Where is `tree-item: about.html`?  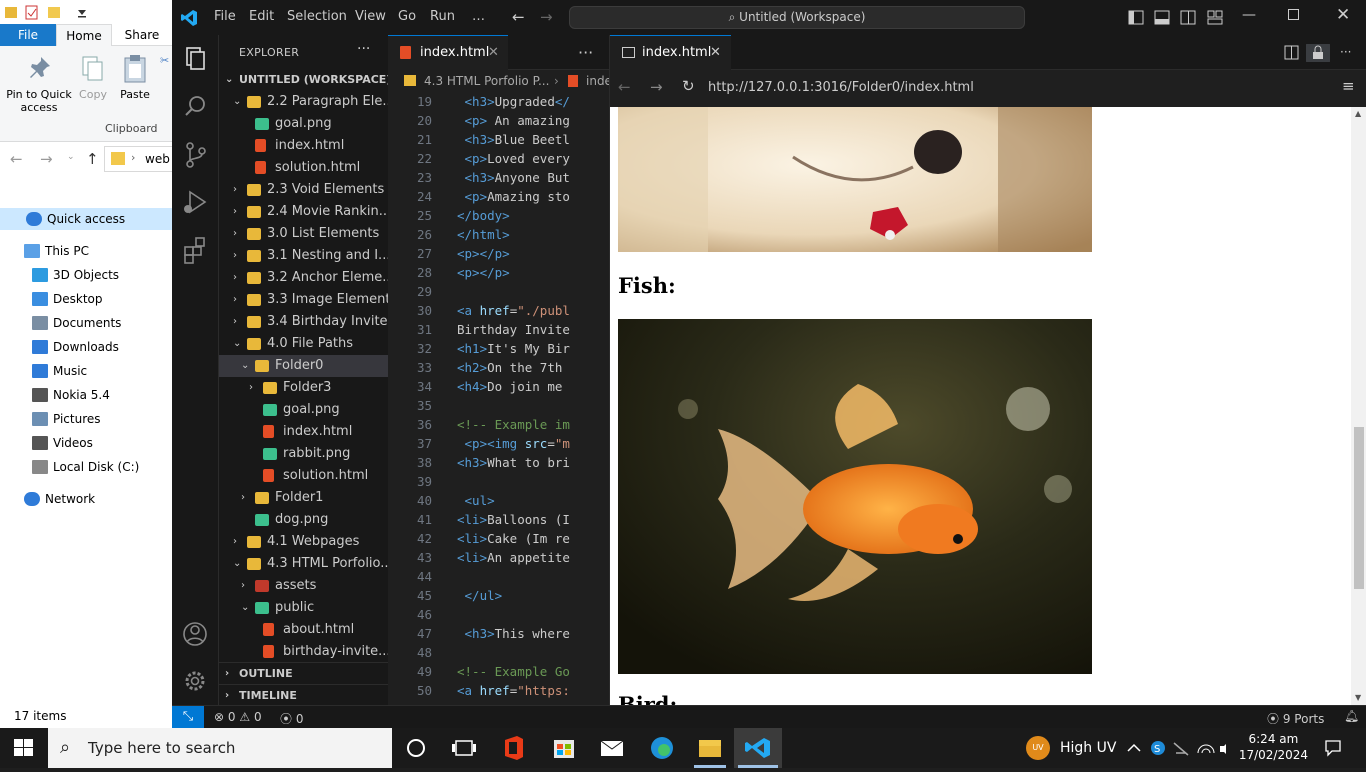 tree-item: about.html is located at coordinates (303, 630).